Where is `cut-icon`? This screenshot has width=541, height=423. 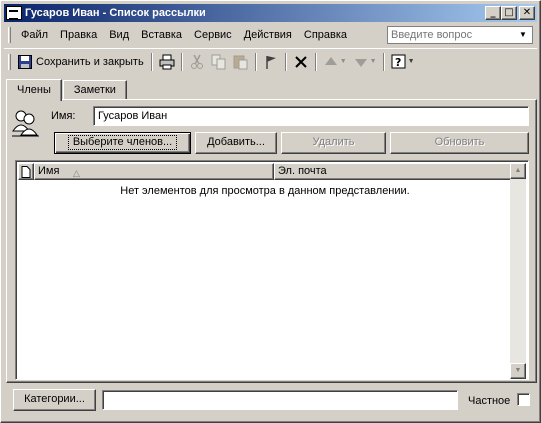
cut-icon is located at coordinates (197, 62).